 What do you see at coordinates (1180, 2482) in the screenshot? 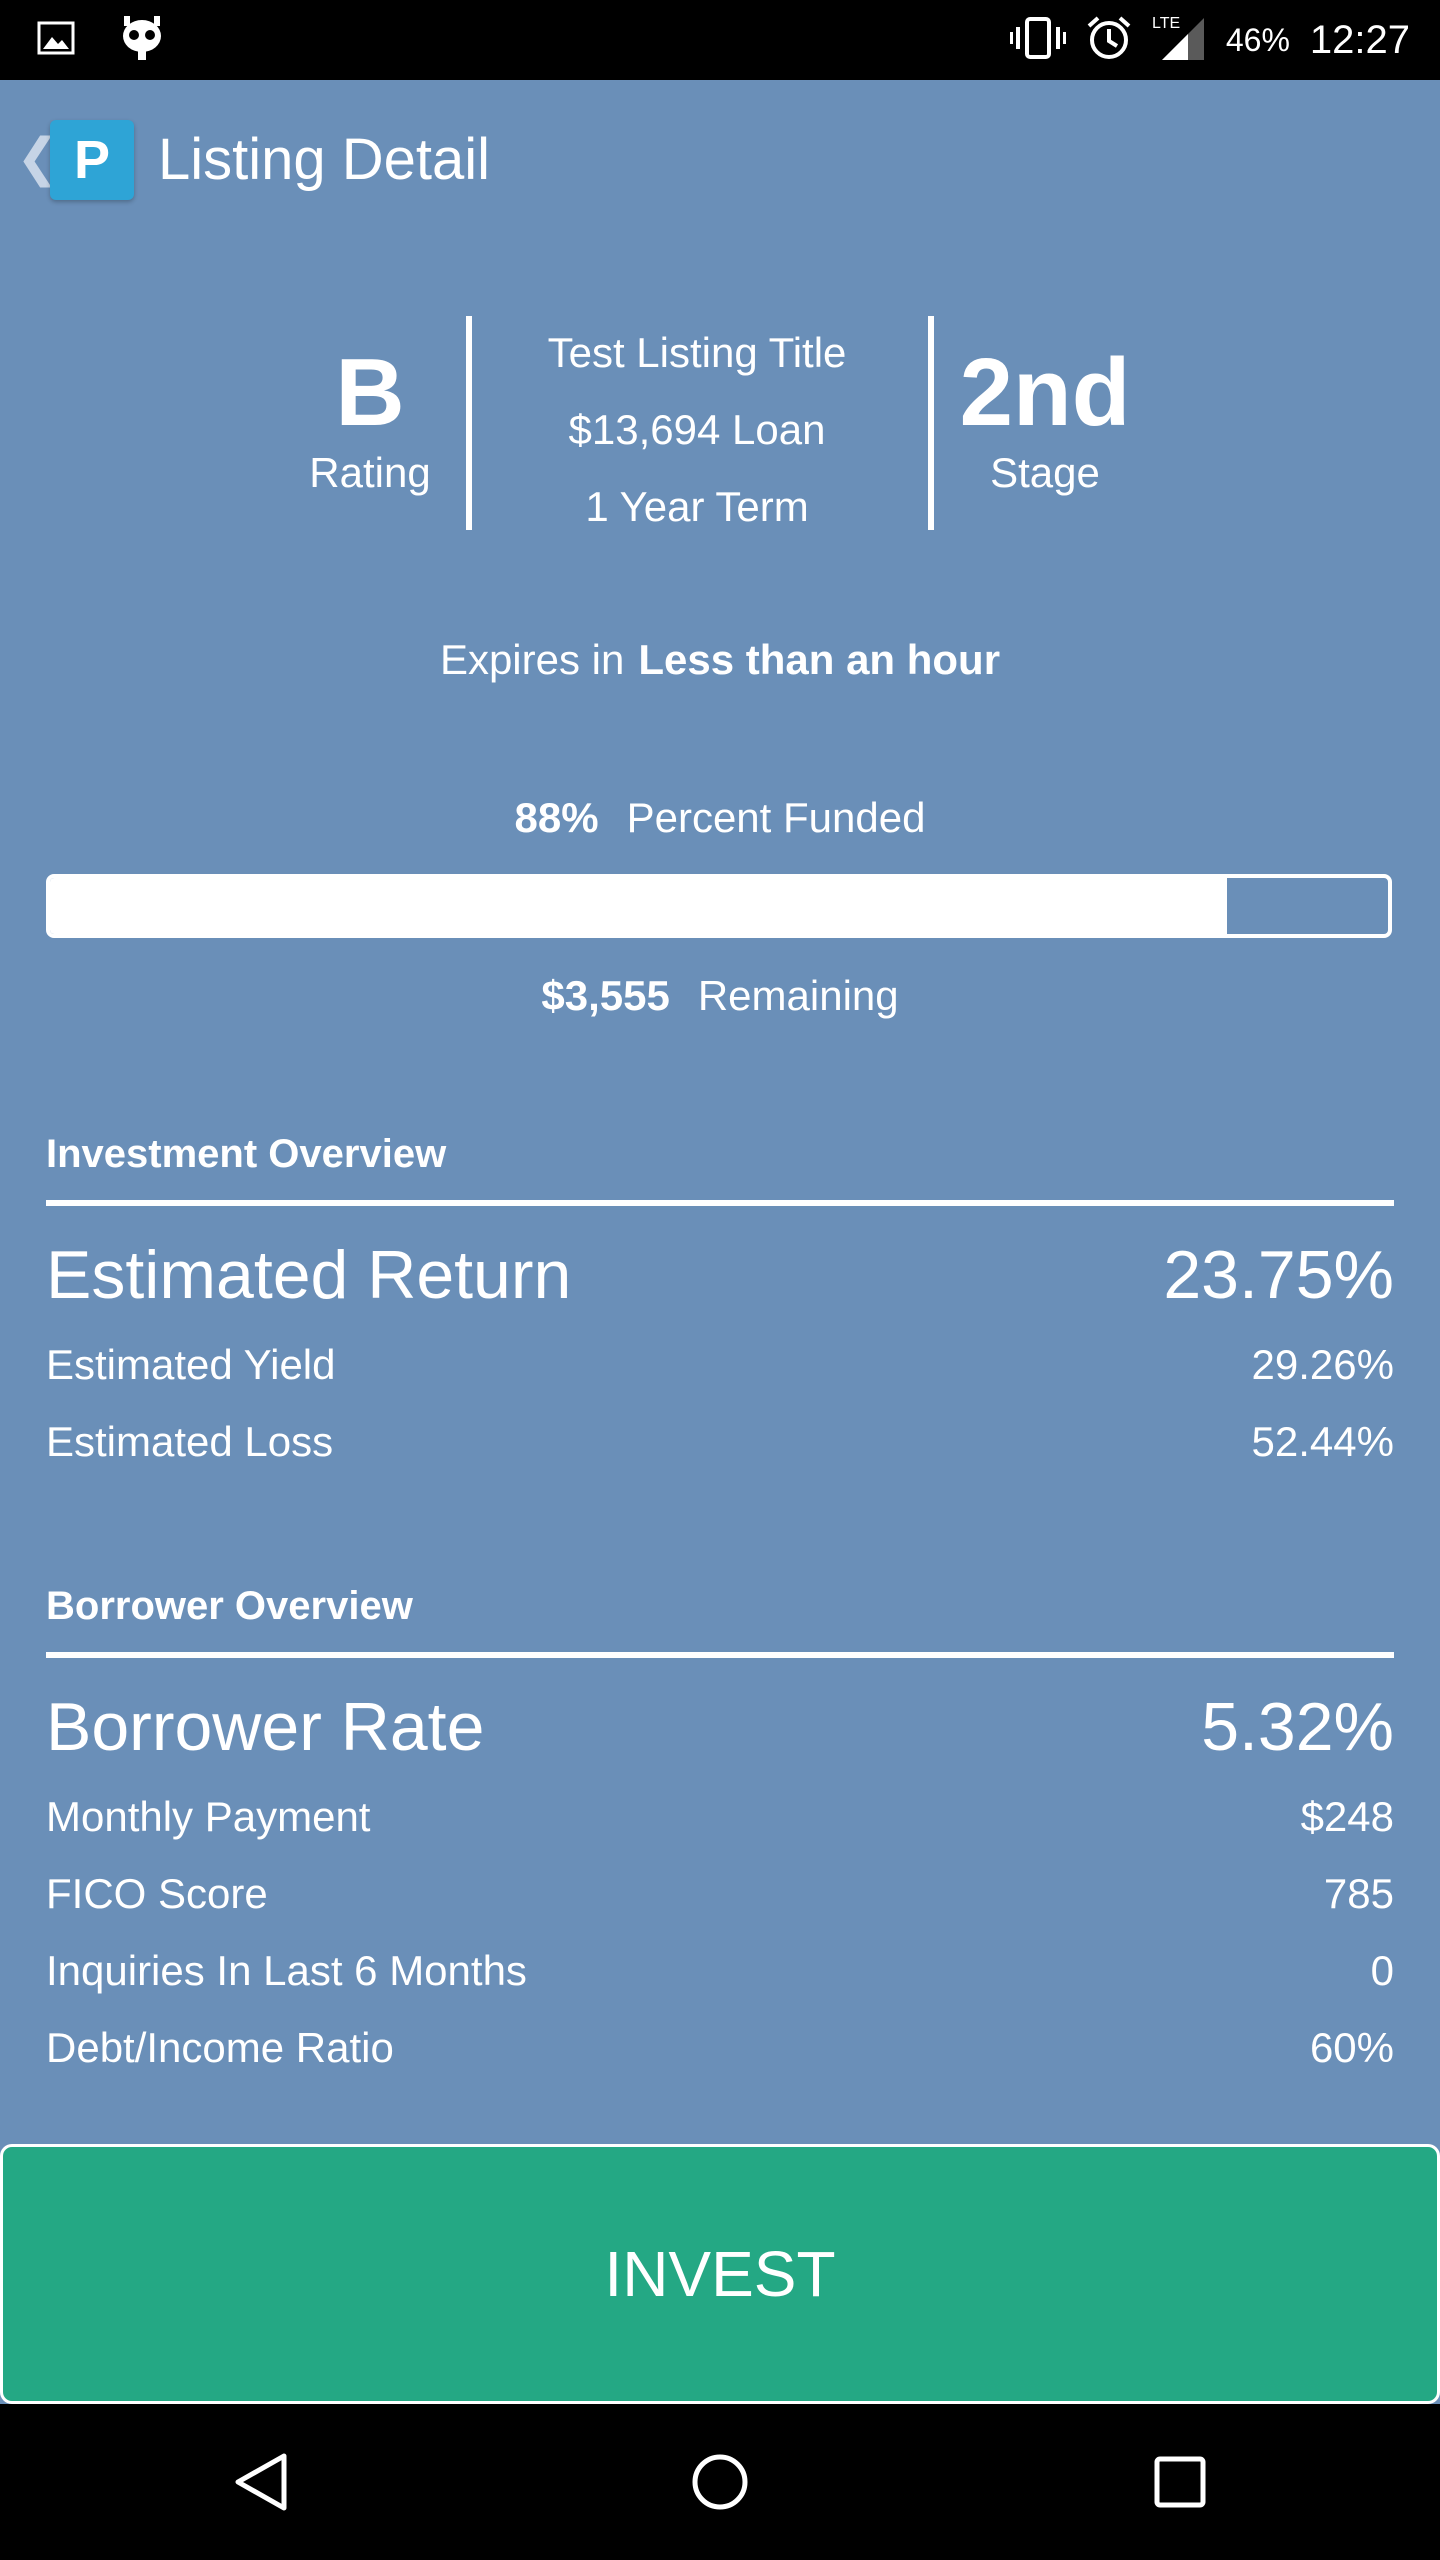
I see `recents-icon` at bounding box center [1180, 2482].